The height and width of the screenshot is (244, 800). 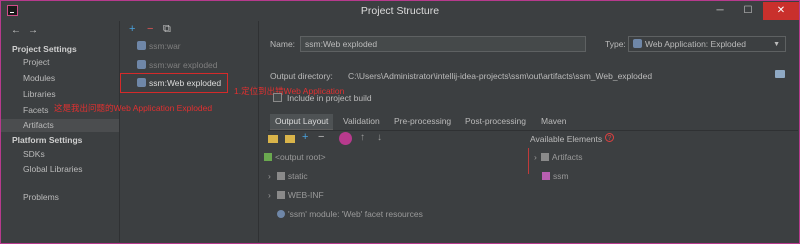 What do you see at coordinates (44, 49) in the screenshot?
I see `project-settings-heading: Project Settings` at bounding box center [44, 49].